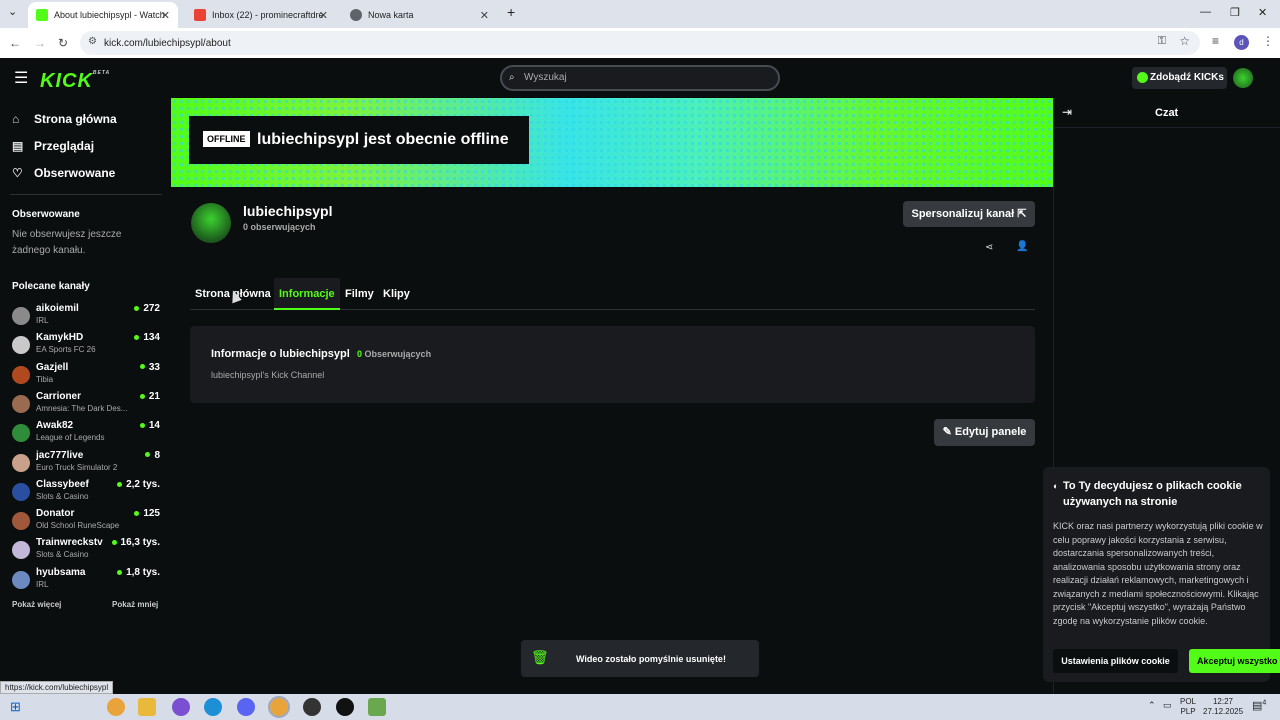 The height and width of the screenshot is (720, 1280). Describe the element at coordinates (640, 78) in the screenshot. I see `search-input: ⌕ Wyszukaj` at that location.